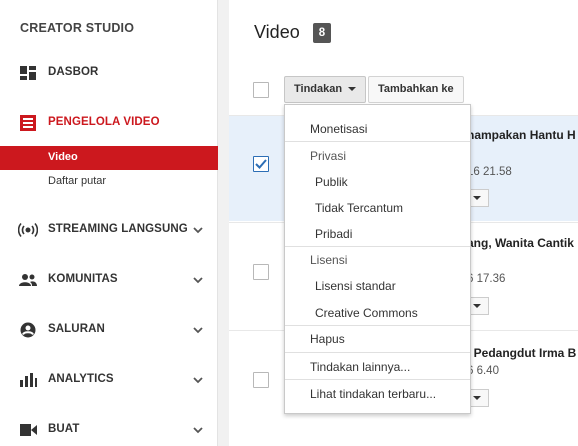 This screenshot has height=446, width=578. I want to click on sidebar-title: CREATOR STUDIO, so click(77, 28).